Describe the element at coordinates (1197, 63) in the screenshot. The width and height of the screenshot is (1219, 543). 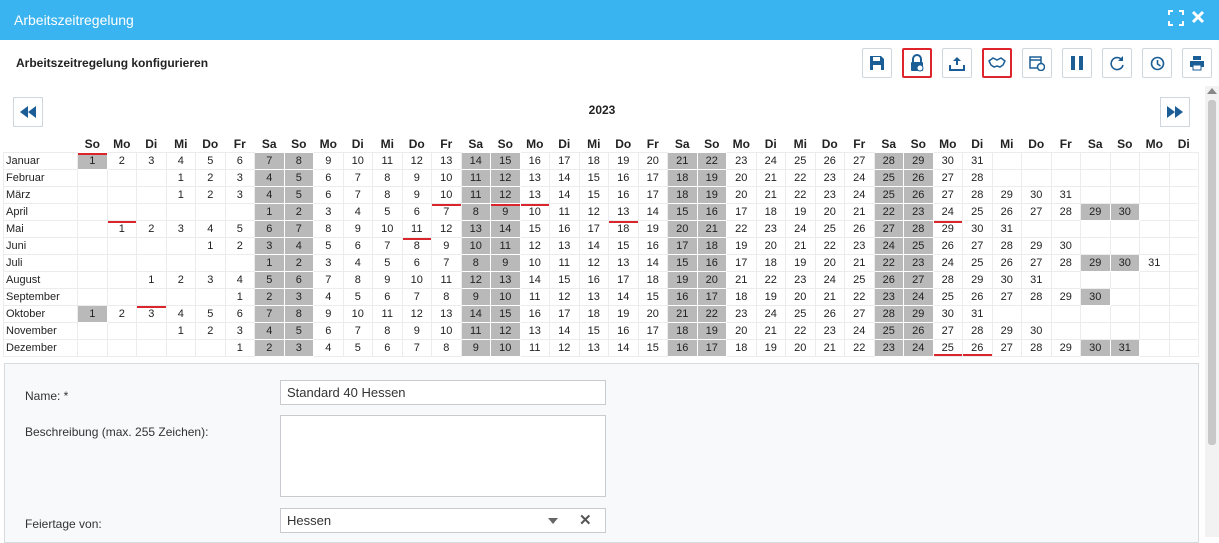
I see `print-button` at that location.